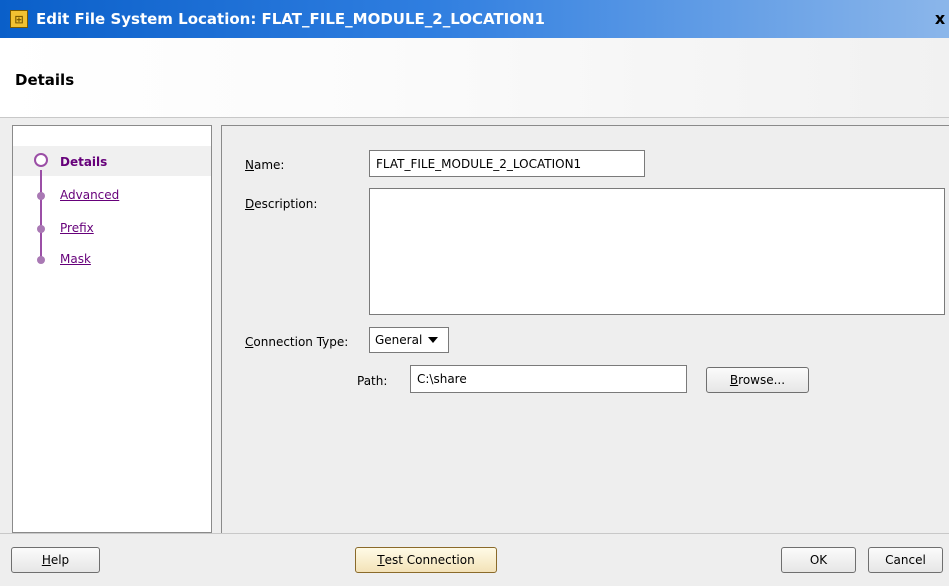 Image resolution: width=949 pixels, height=586 pixels. Describe the element at coordinates (433, 340) in the screenshot. I see `chevron-down-icon` at that location.